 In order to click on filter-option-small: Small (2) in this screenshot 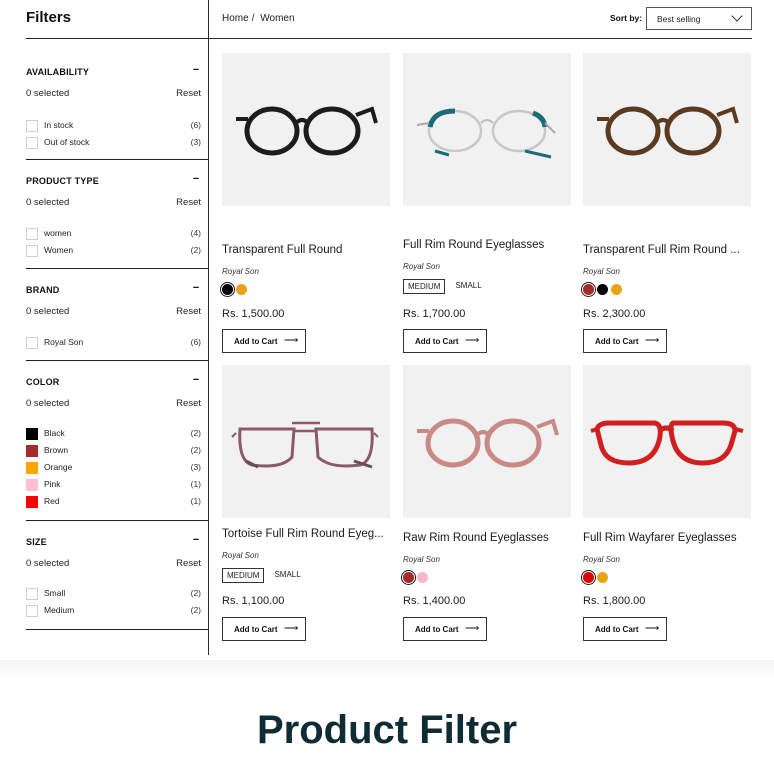, I will do `click(113, 594)`.